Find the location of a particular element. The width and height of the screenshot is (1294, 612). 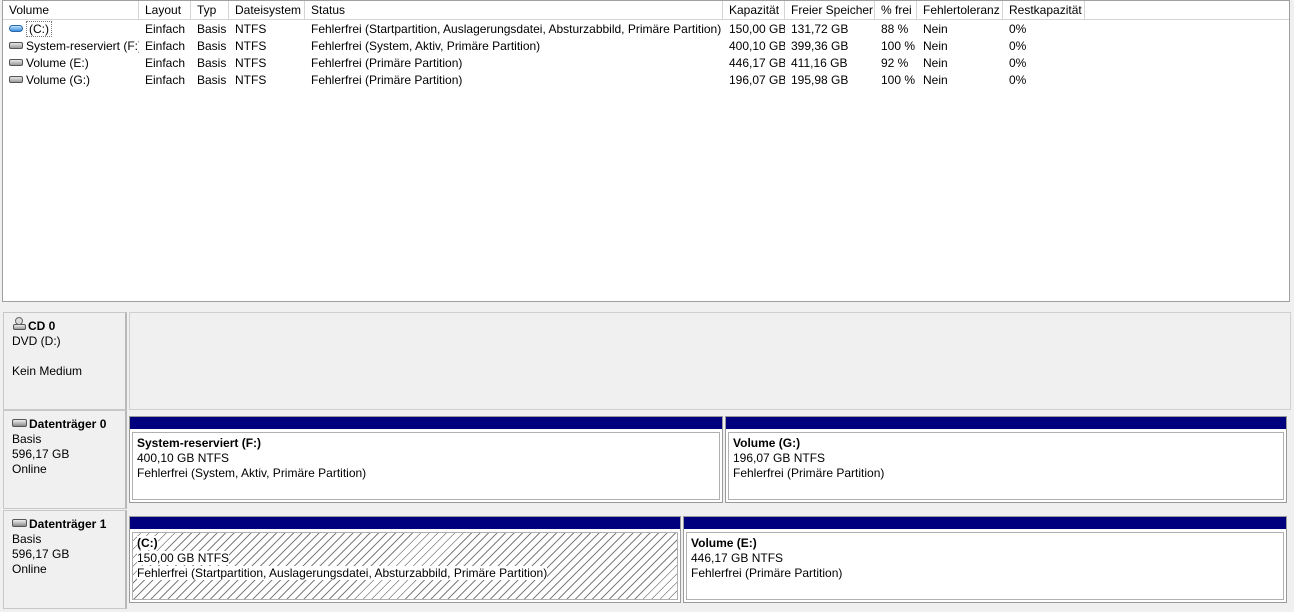

disk-label-cd0: CD 0 DVD (D:) Kein Medium is located at coordinates (65, 361).